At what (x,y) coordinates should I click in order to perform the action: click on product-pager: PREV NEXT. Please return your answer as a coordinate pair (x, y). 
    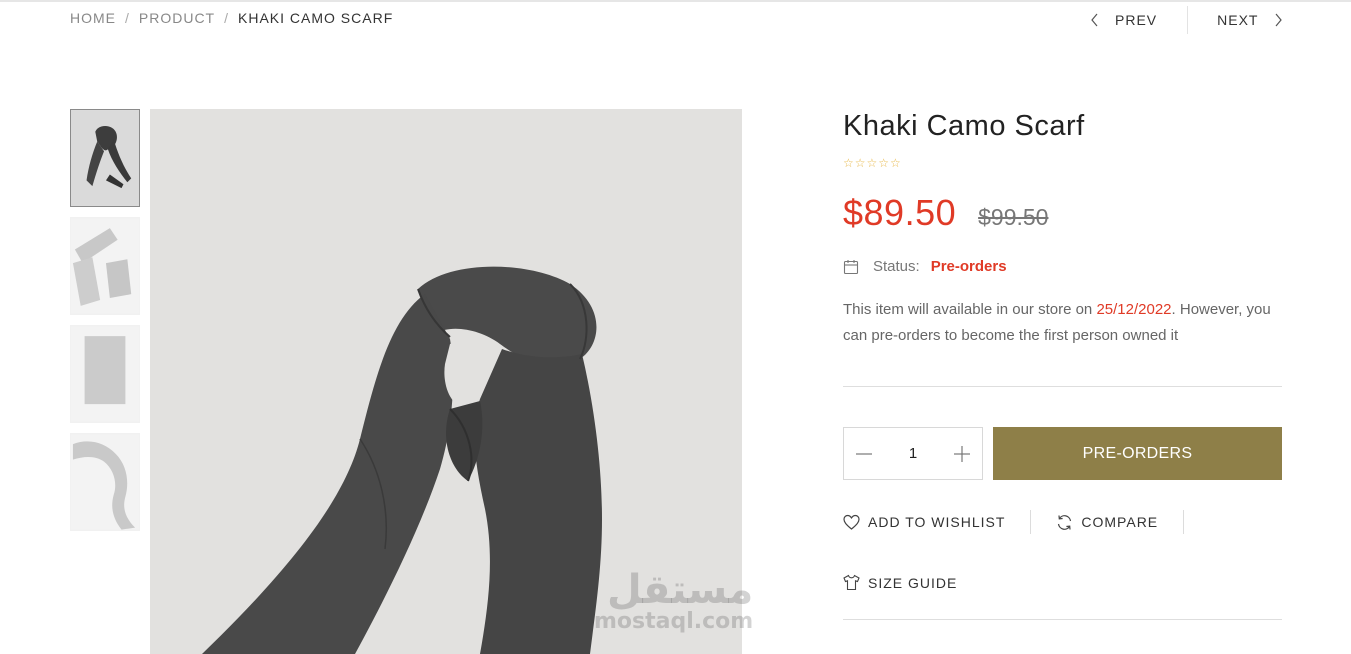
    Looking at the image, I should click on (1184, 20).